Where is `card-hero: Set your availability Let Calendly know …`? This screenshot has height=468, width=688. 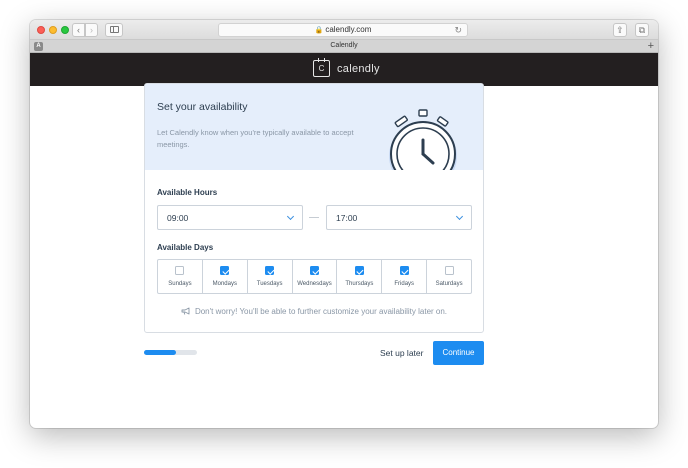 card-hero: Set your availability Let Calendly know … is located at coordinates (314, 127).